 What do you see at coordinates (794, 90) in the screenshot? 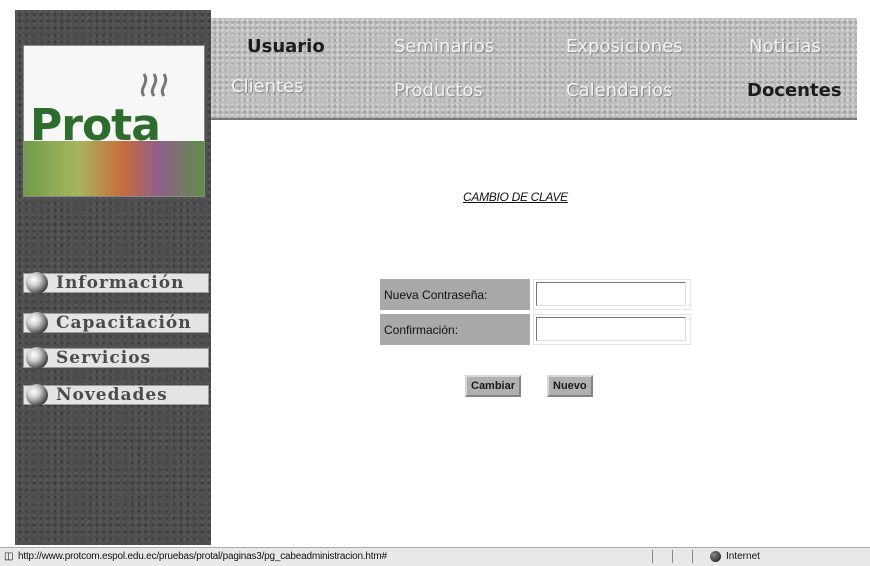
I see `nav-docentes: Docentes` at bounding box center [794, 90].